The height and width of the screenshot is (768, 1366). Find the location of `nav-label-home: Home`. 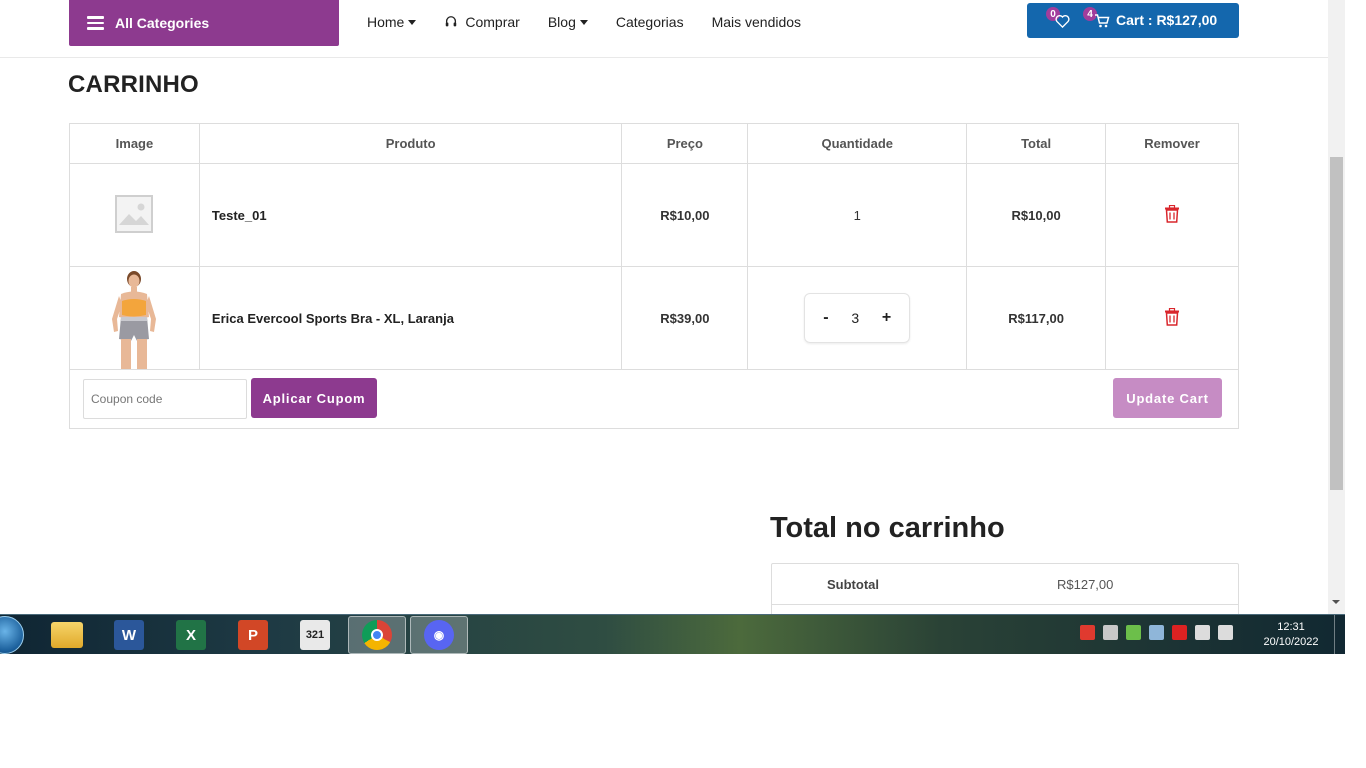

nav-label-home: Home is located at coordinates (386, 22).